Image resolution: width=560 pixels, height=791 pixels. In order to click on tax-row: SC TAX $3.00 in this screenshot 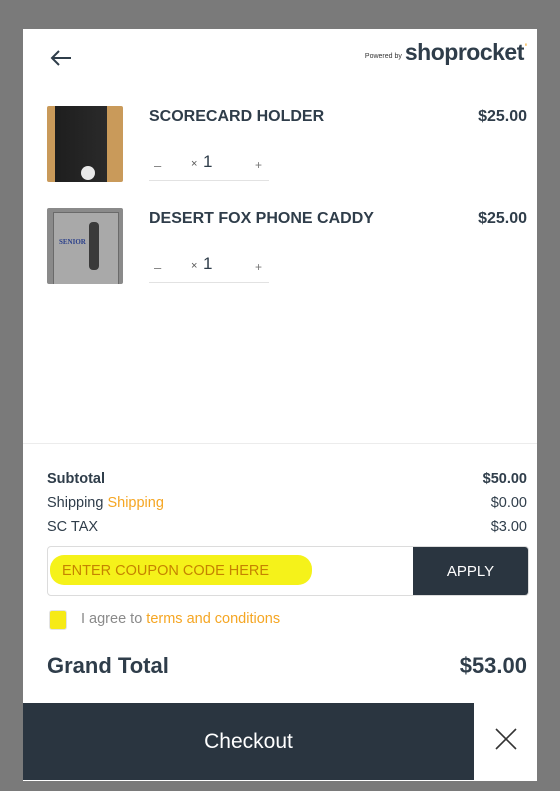, I will do `click(287, 529)`.